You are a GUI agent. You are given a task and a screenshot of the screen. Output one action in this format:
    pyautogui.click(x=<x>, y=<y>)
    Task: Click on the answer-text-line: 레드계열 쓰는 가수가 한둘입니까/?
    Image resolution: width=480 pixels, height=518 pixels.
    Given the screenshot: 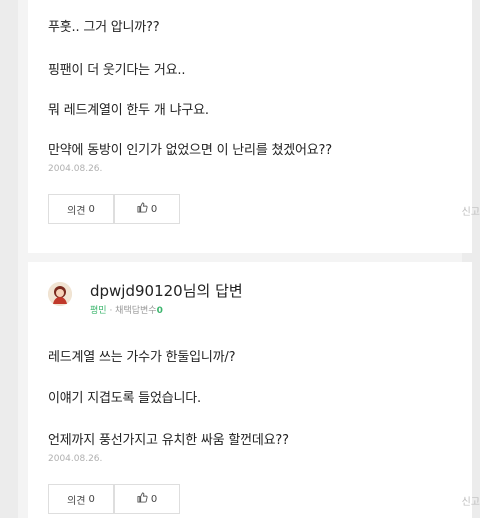 What is the action you would take?
    pyautogui.click(x=142, y=357)
    